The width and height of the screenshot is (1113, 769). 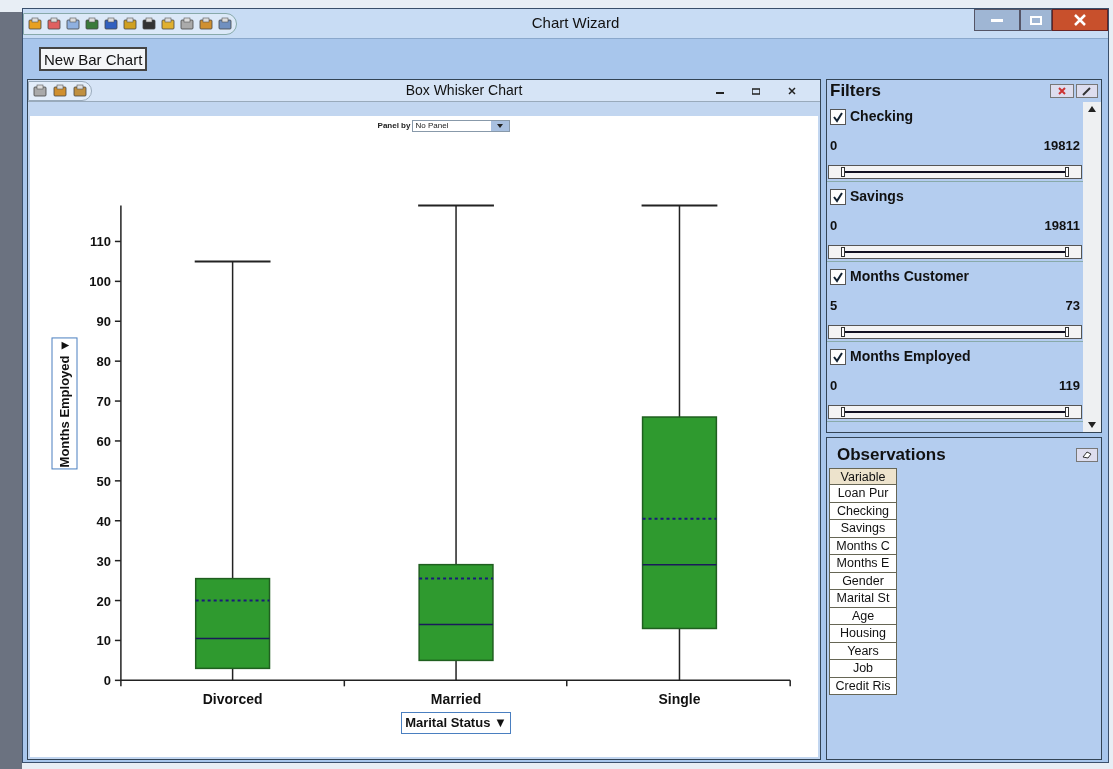 I want to click on y-tick-label: 110, so click(x=100, y=242).